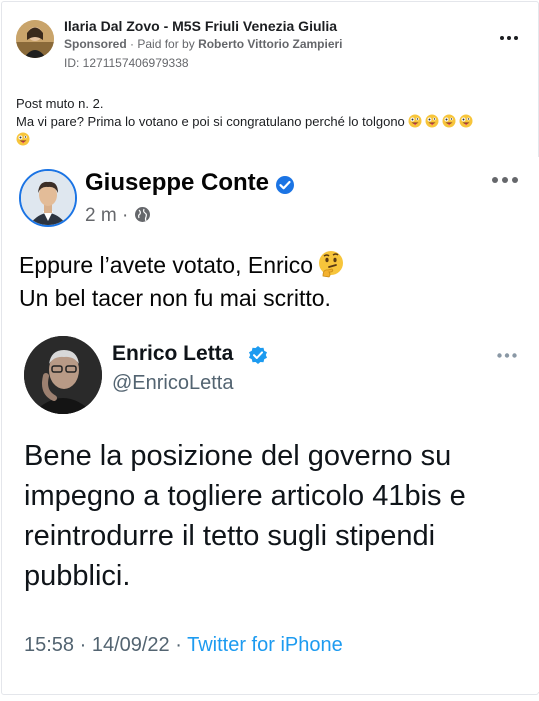 This screenshot has height=701, width=539. I want to click on letta-avatar, so click(63, 375).